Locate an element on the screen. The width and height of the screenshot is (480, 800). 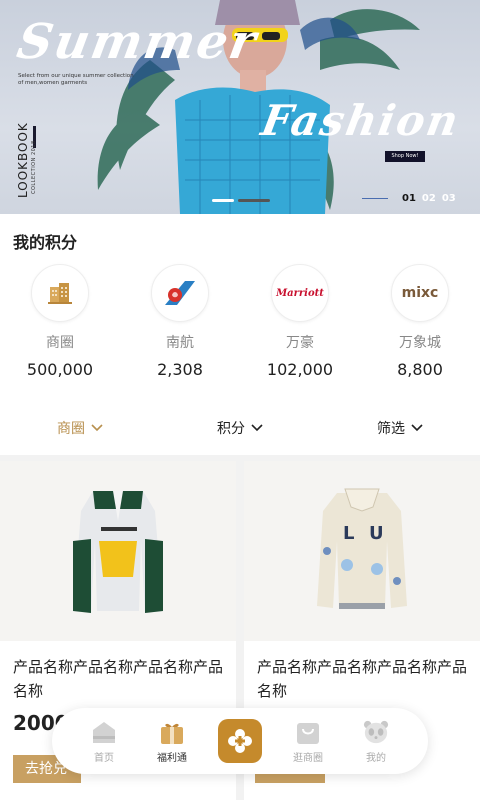
point-item-shangquan: 商圈 500,000 is located at coordinates (60, 321).